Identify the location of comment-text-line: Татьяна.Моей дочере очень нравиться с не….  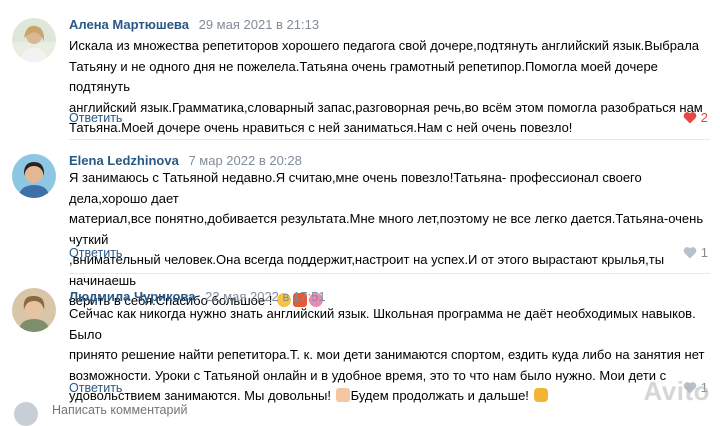
(321, 127).